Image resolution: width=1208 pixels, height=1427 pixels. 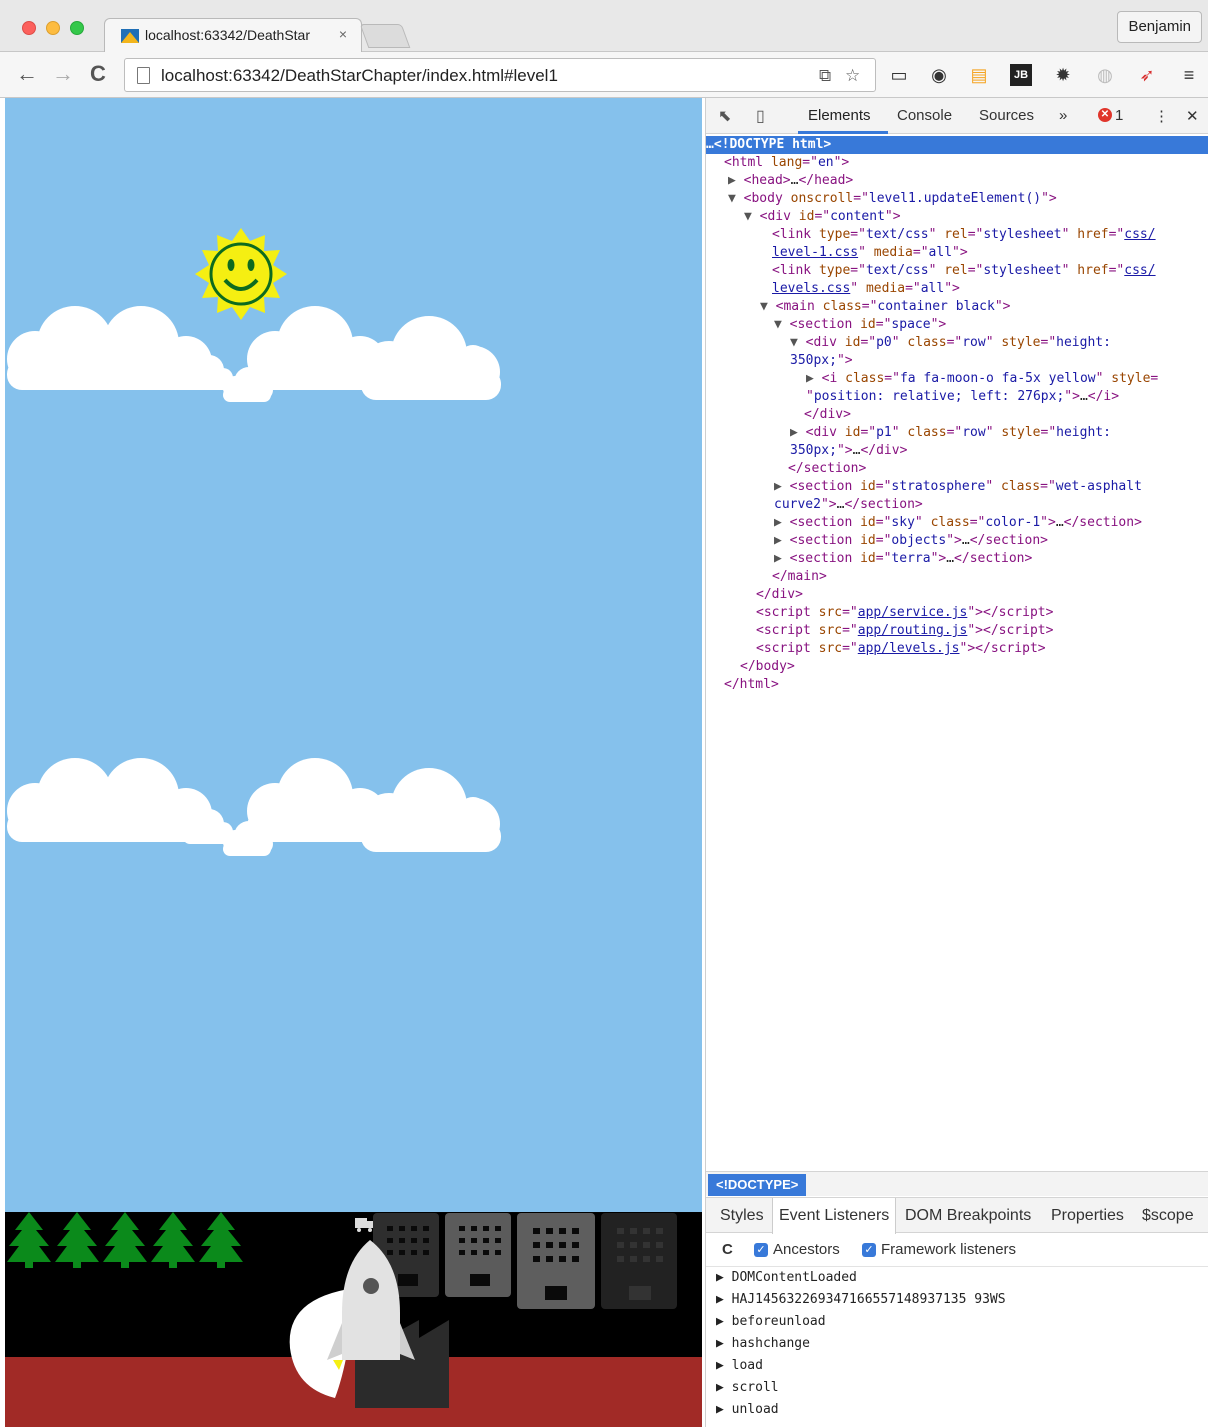 I want to click on dom-node-div-p1-cont: 350px;">…</div>, so click(x=849, y=450).